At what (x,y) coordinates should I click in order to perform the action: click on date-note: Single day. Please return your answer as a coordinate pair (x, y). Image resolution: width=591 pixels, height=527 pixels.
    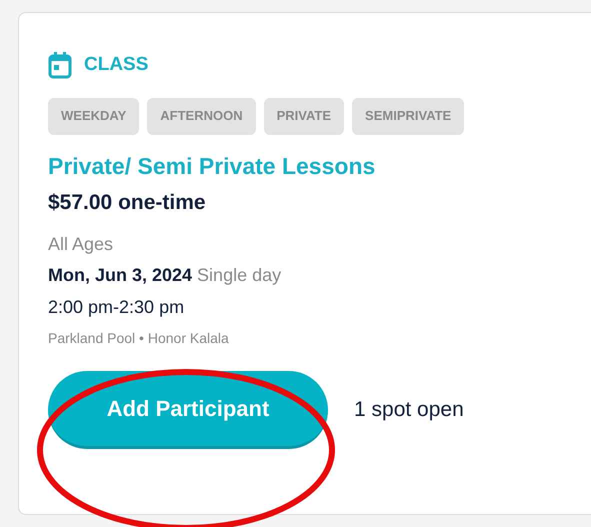
    Looking at the image, I should click on (239, 275).